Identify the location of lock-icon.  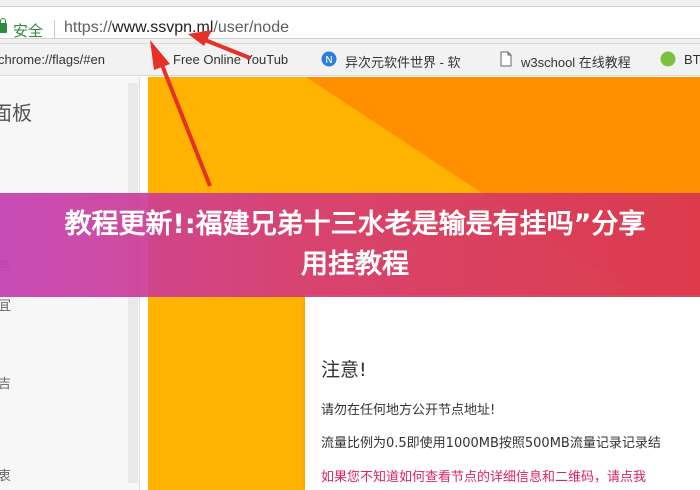
(3, 25).